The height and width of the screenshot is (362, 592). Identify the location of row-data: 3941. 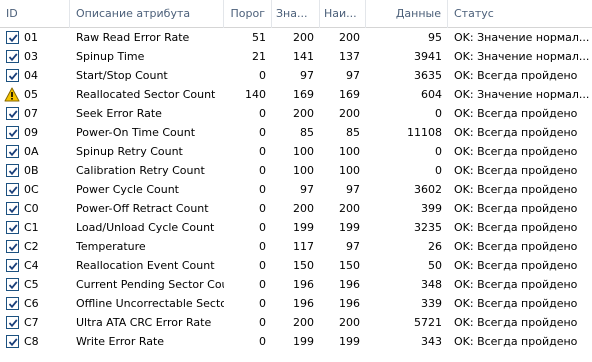
(428, 56).